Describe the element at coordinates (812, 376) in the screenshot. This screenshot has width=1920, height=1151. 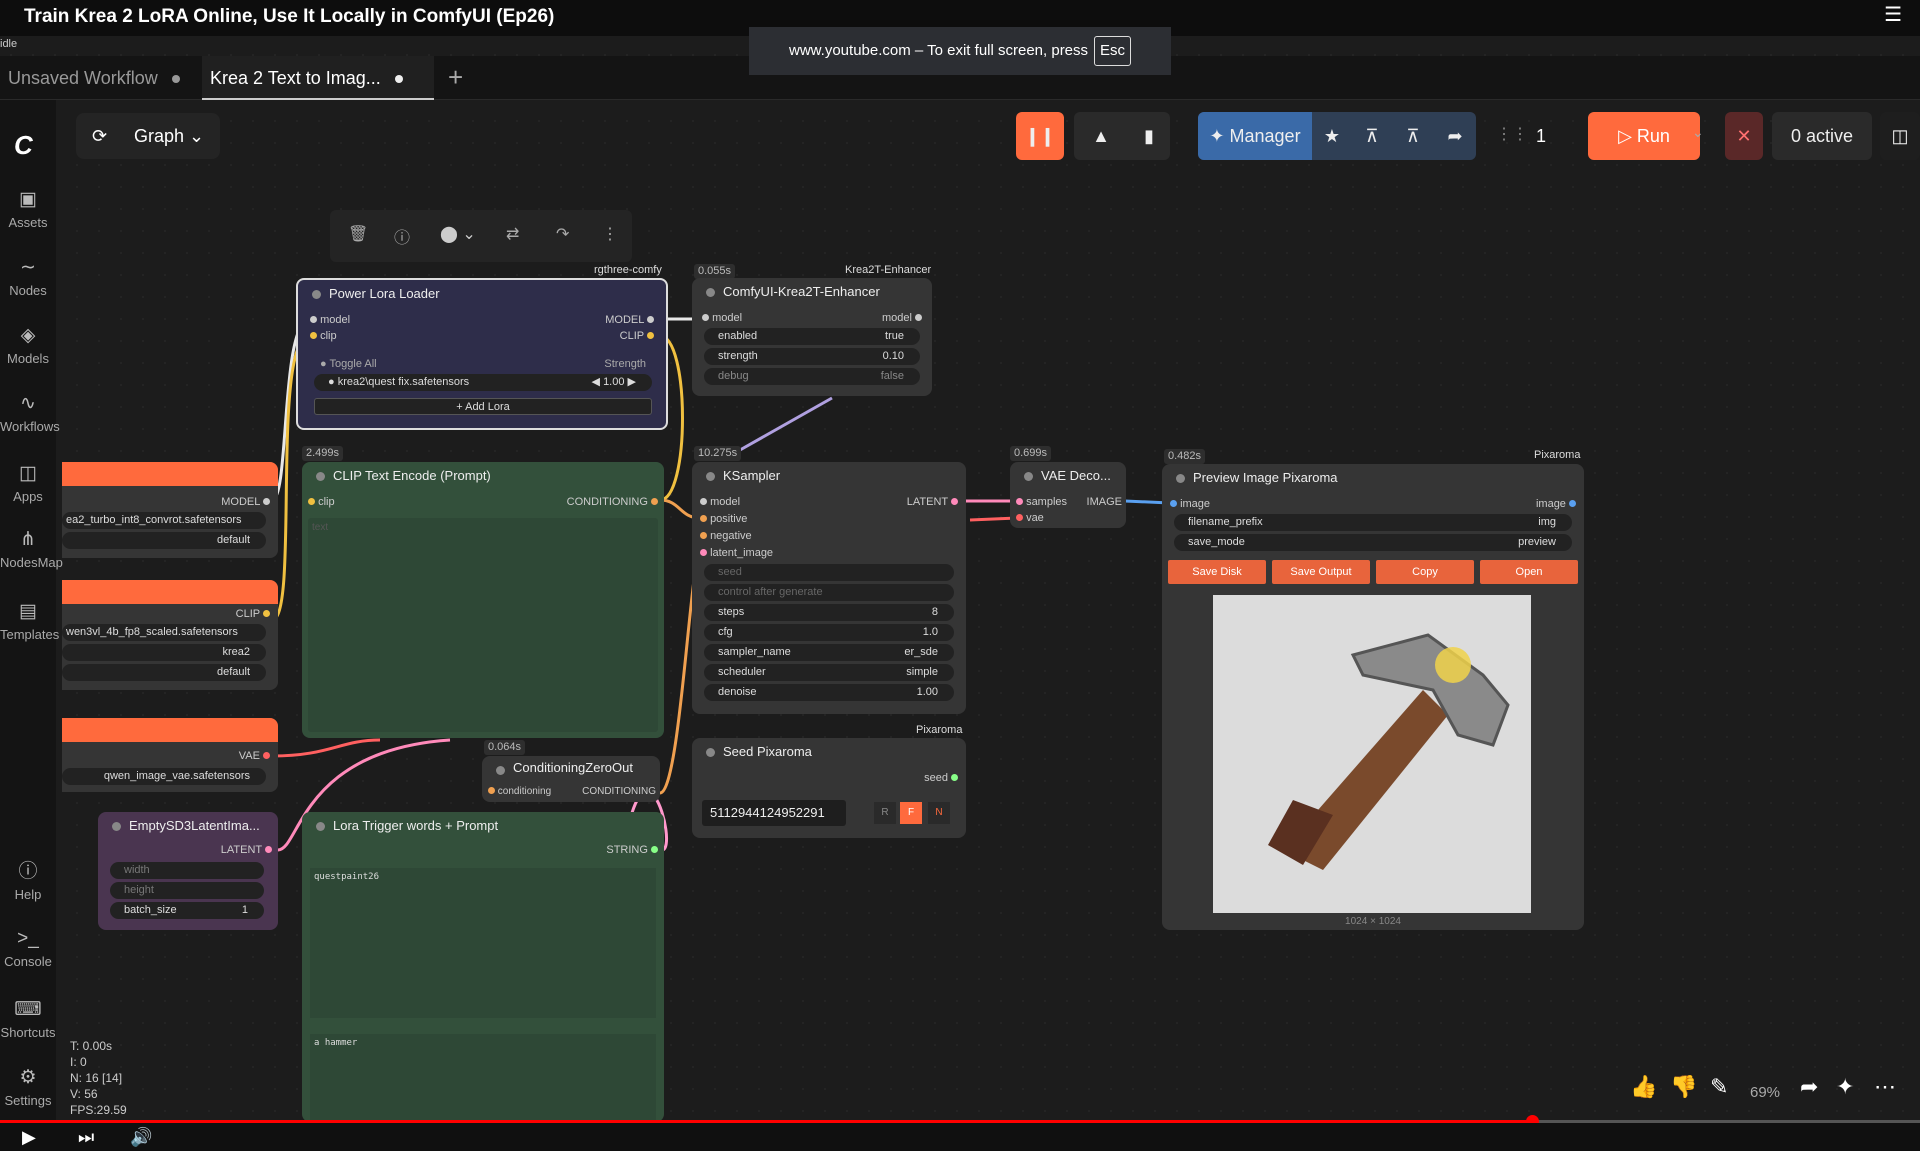
I see `debug-toggle: debug false` at that location.